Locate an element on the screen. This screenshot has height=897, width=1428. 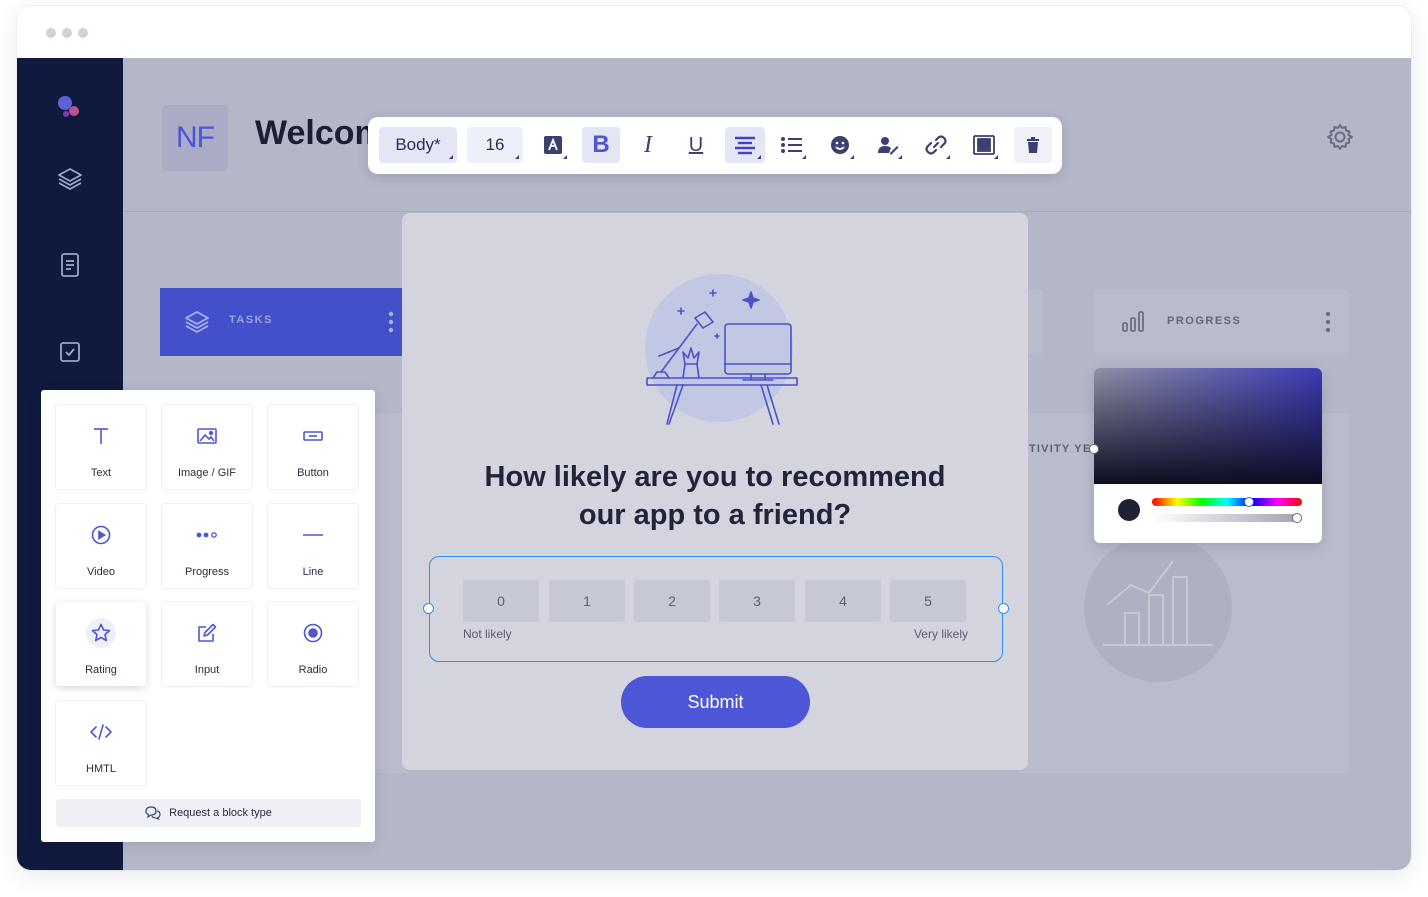
saturation-handle is located at coordinates (1094, 449).